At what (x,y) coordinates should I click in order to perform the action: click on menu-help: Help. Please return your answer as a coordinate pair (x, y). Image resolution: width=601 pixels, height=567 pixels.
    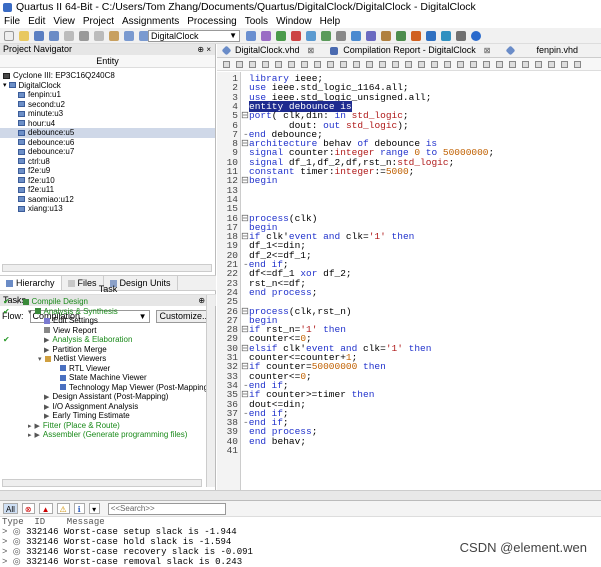
    Looking at the image, I should click on (330, 21).